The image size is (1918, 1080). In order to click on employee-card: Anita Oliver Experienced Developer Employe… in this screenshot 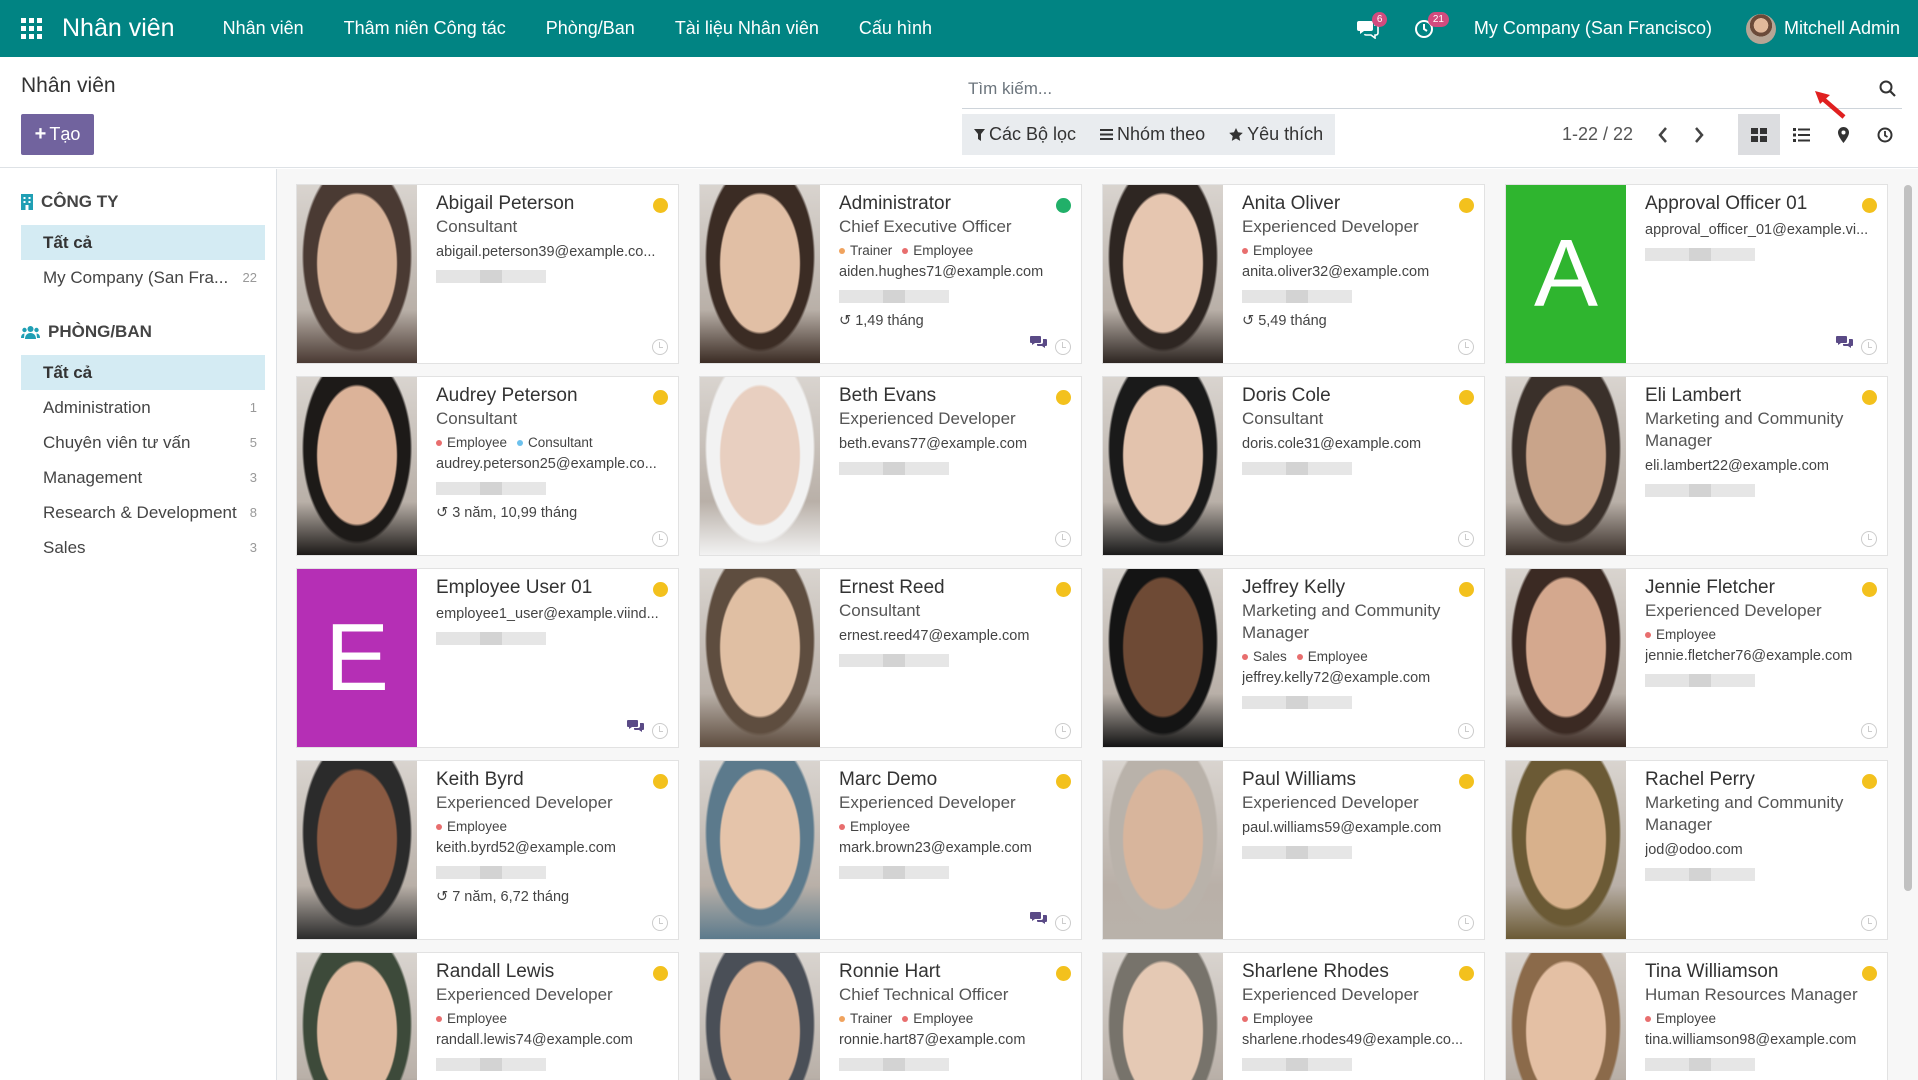, I will do `click(1293, 274)`.